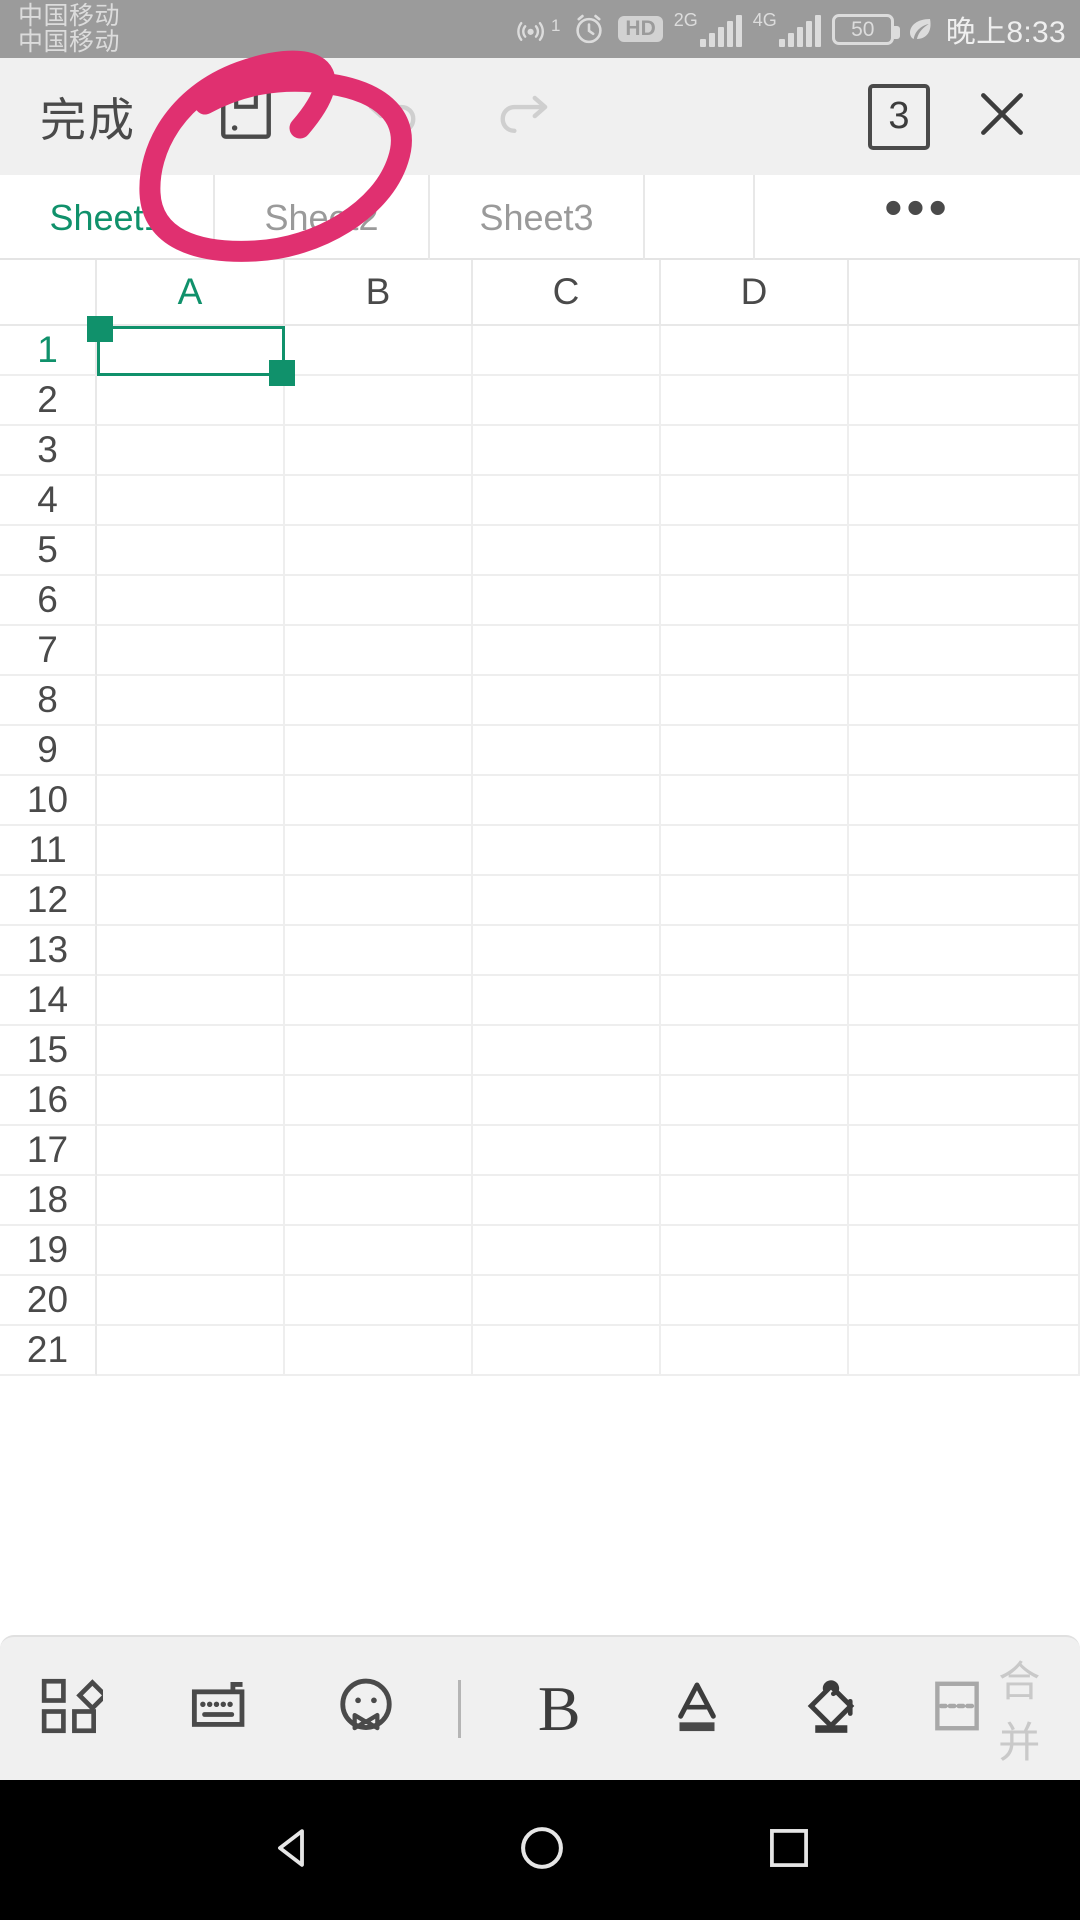 The width and height of the screenshot is (1080, 1920). What do you see at coordinates (964, 651) in the screenshot?
I see `grid-cell-E7` at bounding box center [964, 651].